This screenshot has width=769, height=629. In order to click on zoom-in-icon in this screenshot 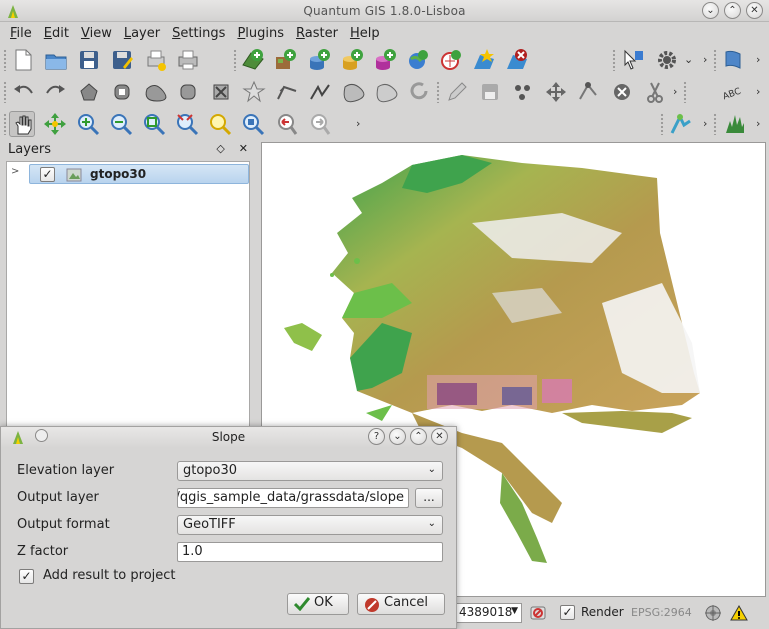, I will do `click(88, 124)`.